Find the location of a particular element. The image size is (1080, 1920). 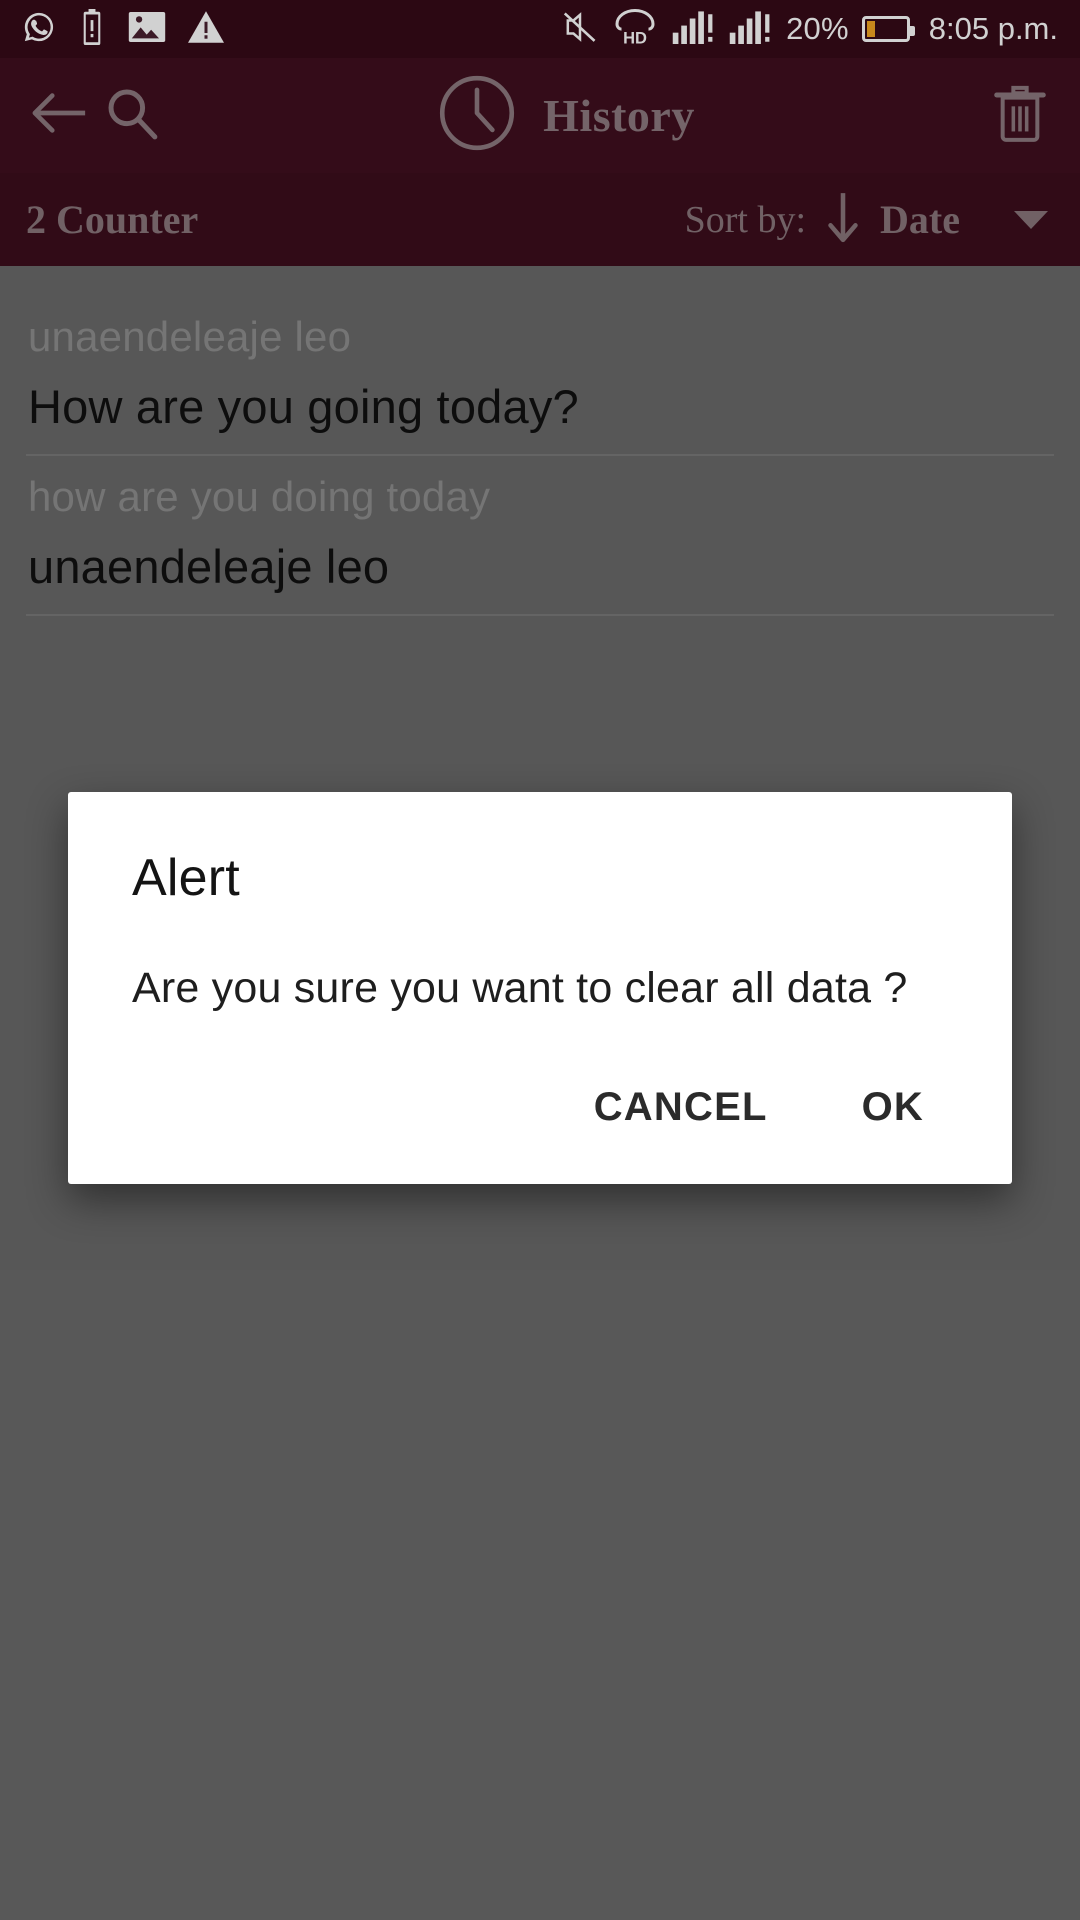

dialog-actions: CANCEL OK is located at coordinates (759, 1107).